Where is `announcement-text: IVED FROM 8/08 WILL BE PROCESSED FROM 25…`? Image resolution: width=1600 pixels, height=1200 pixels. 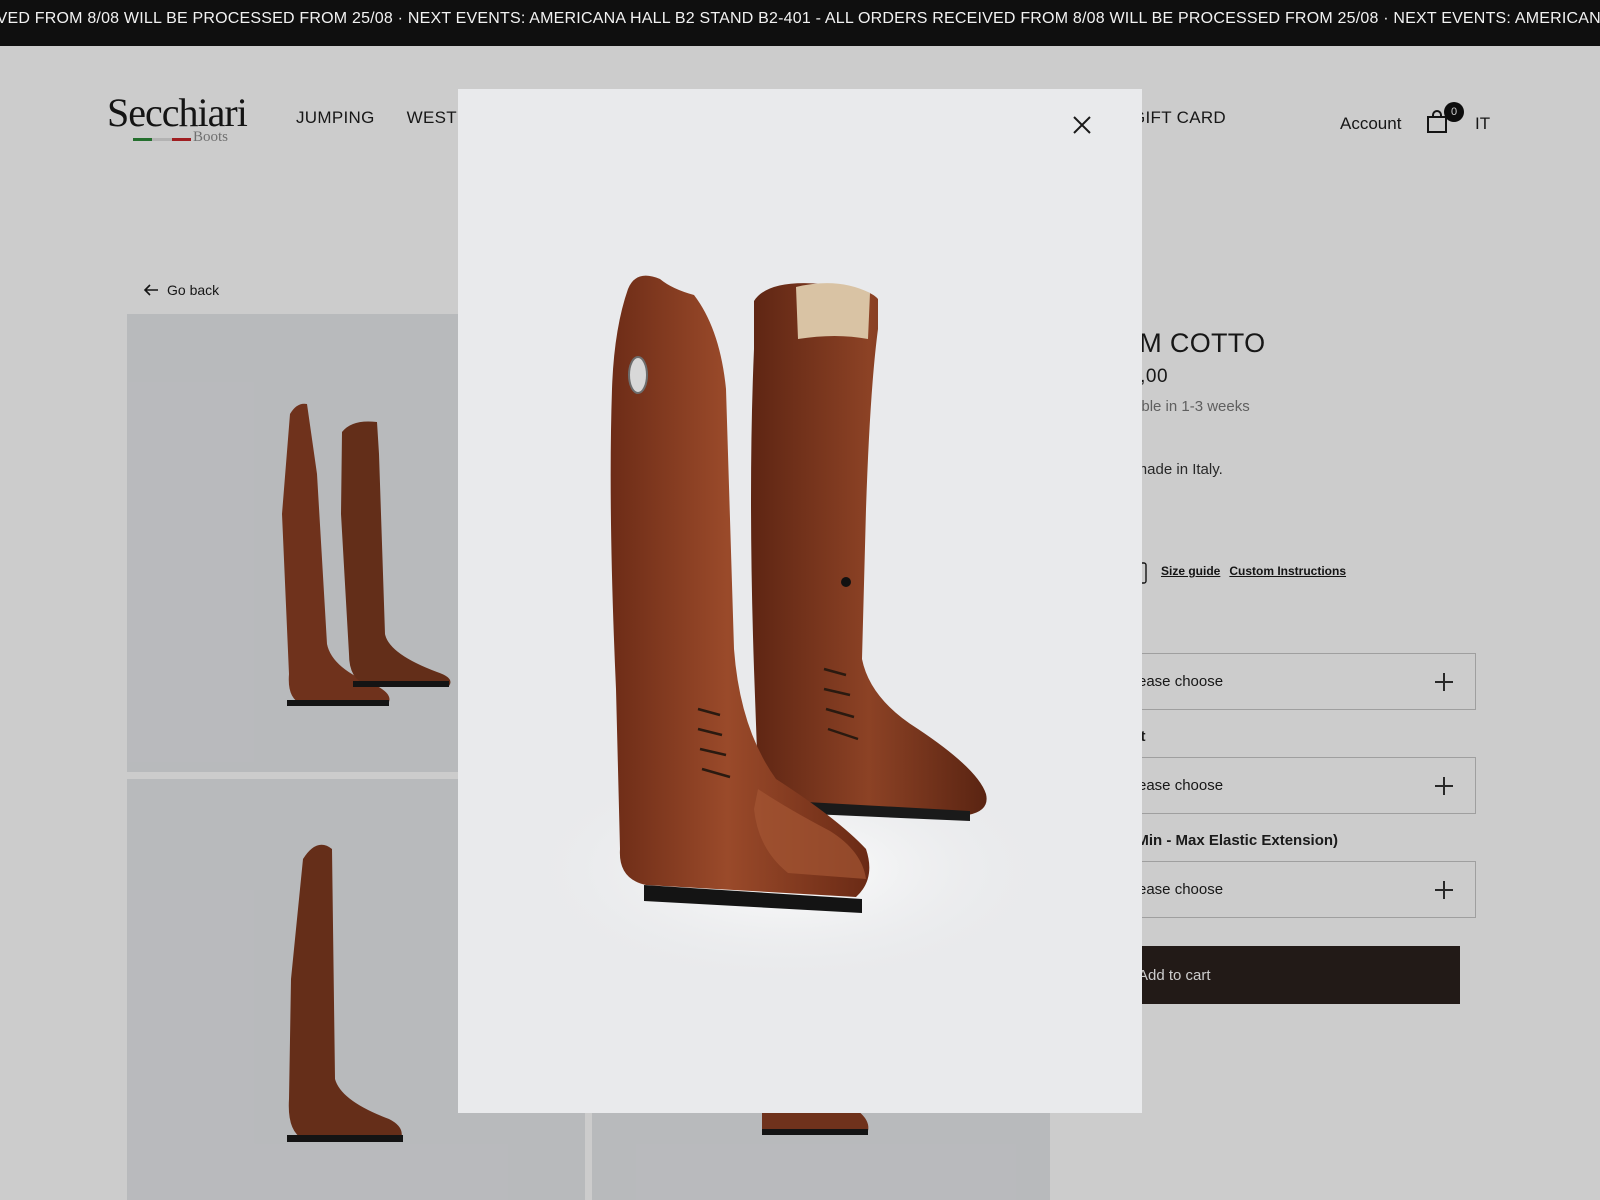
announcement-text: IVED FROM 8/08 WILL BE PROCESSED FROM 25… is located at coordinates (800, 18).